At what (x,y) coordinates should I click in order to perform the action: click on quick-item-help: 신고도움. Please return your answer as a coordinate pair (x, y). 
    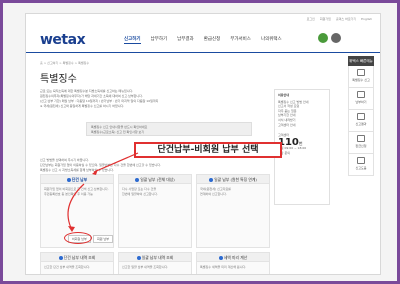
    Looking at the image, I should click on (361, 165).